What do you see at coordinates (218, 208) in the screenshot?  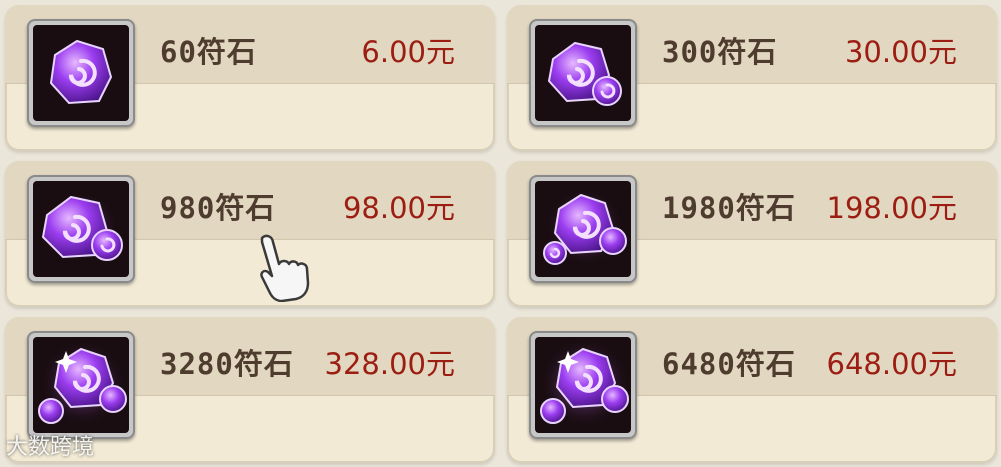 I see `product-name: 980符石` at bounding box center [218, 208].